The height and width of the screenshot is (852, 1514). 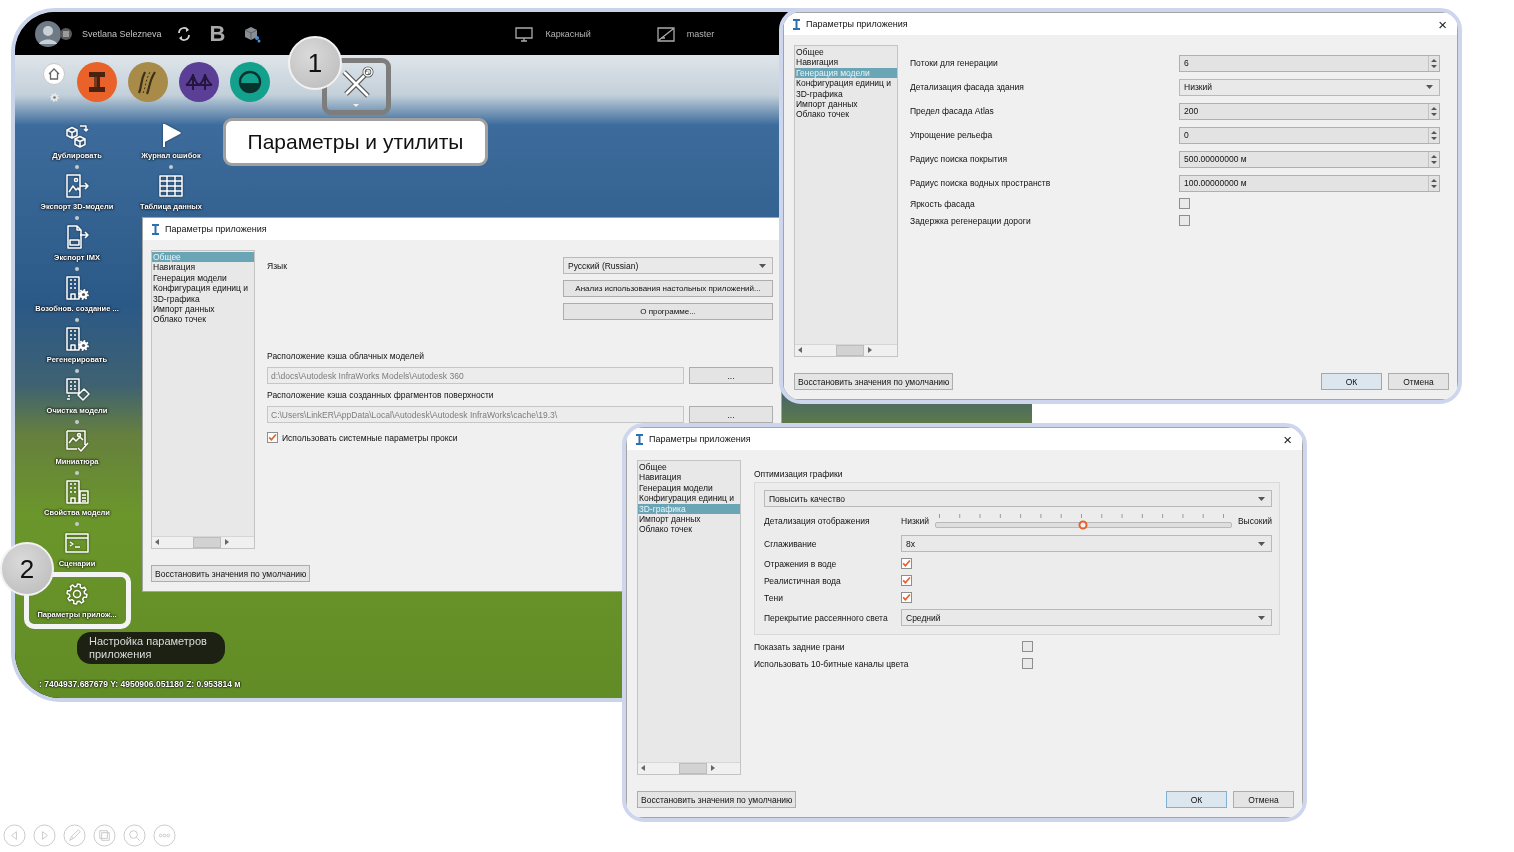 I want to click on slider-thumb, so click(x=1083, y=525).